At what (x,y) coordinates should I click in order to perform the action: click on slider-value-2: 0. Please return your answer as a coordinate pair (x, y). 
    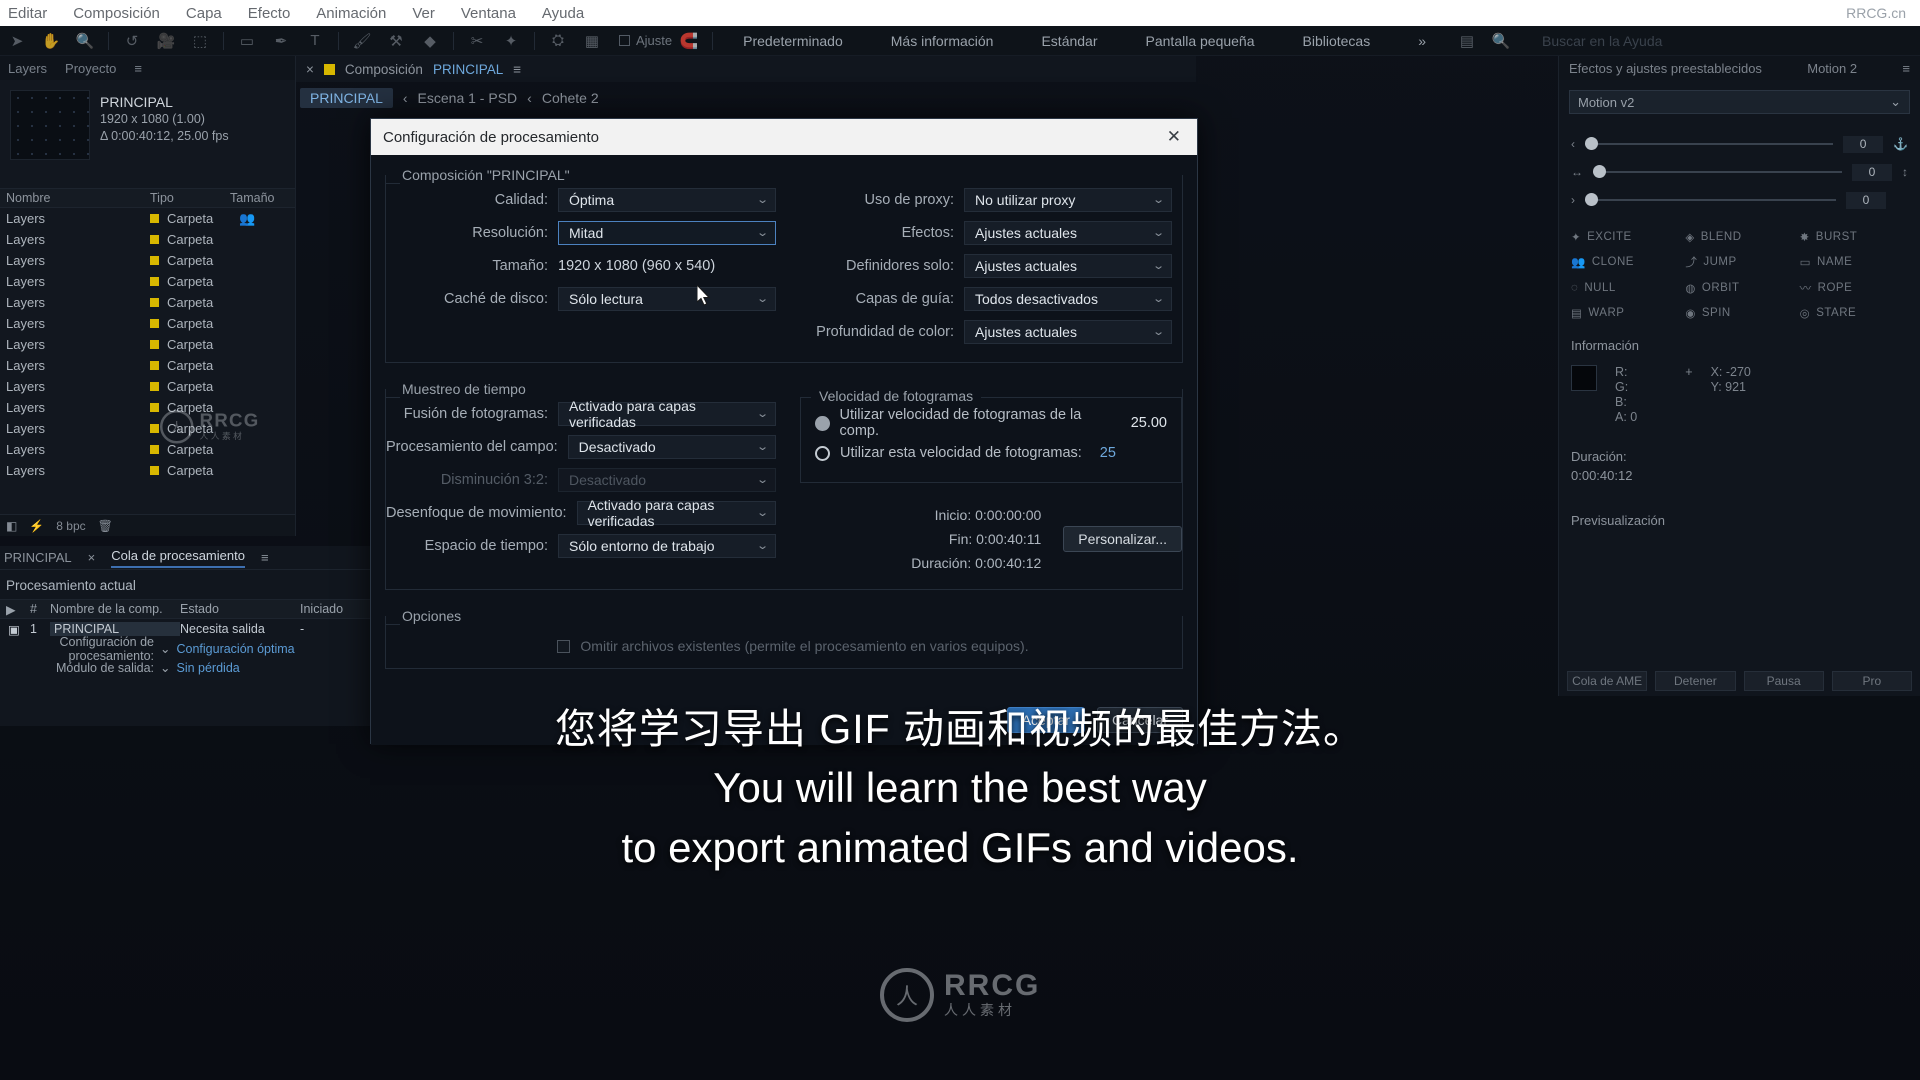
    Looking at the image, I should click on (1872, 172).